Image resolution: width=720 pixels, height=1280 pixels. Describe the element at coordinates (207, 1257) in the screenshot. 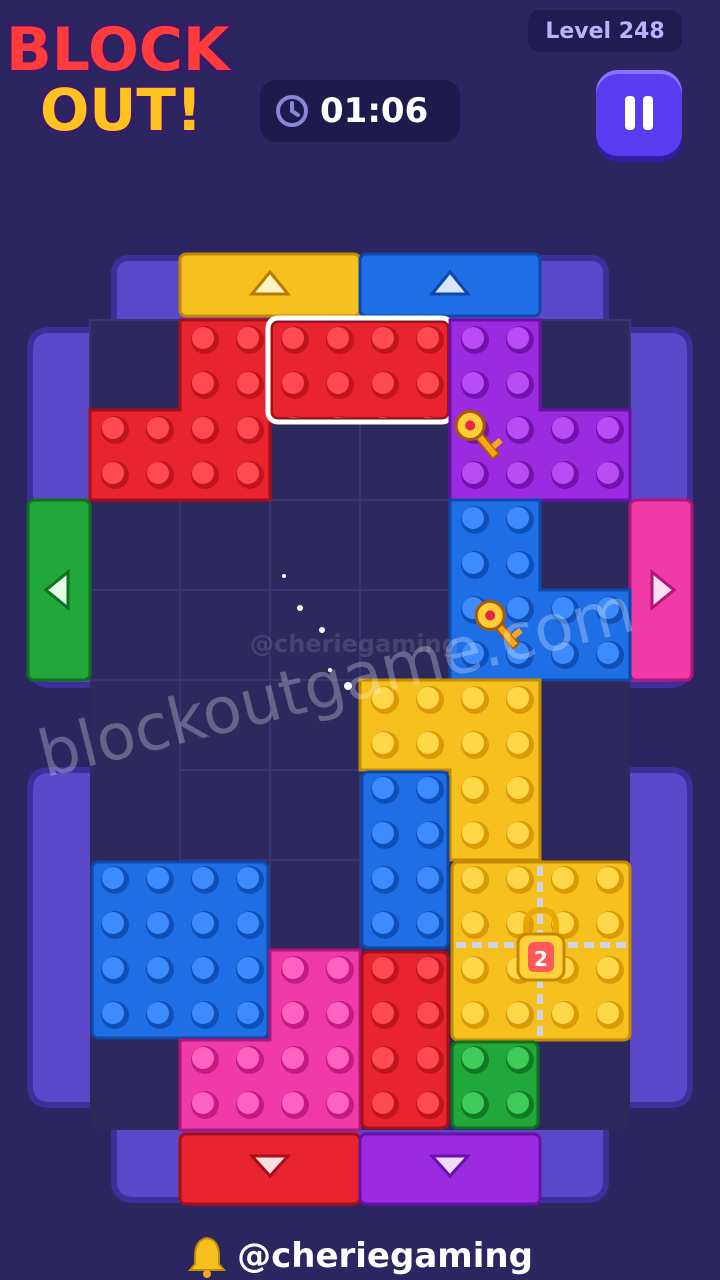

I see `bell-icon` at that location.